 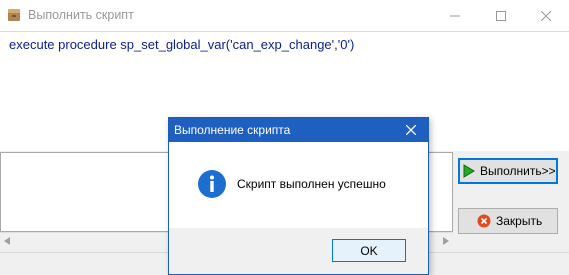 I want to click on dialog-body: Скрипт выполнен успешно, so click(x=298, y=185).